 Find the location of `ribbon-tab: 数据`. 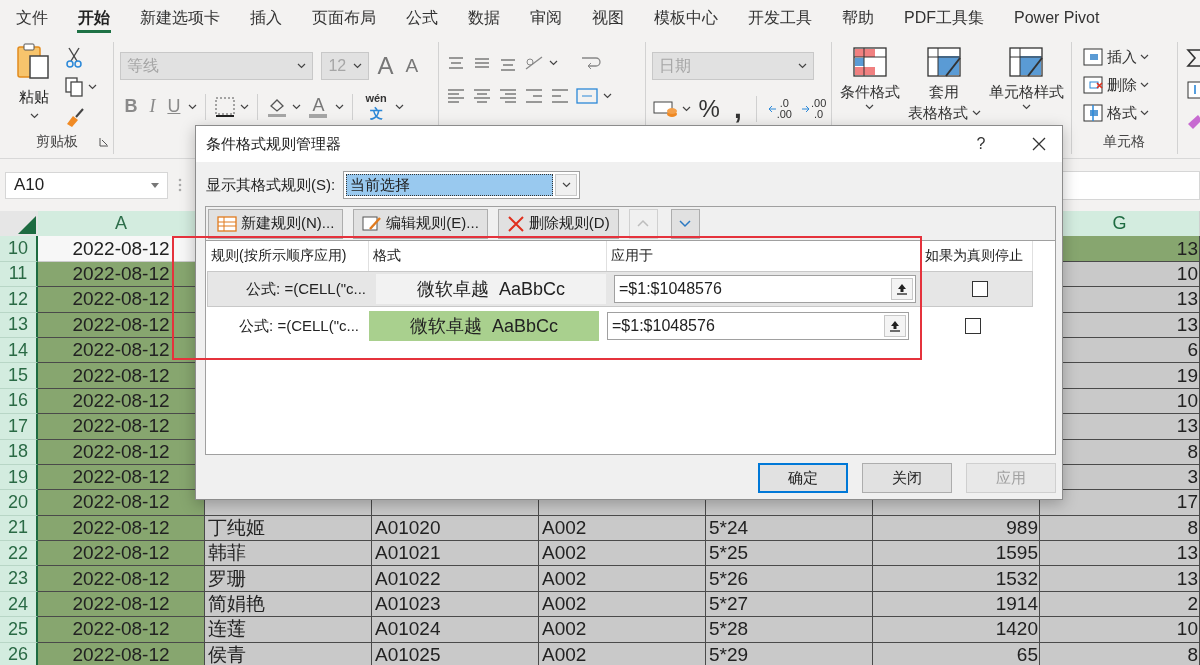

ribbon-tab: 数据 is located at coordinates (484, 18).